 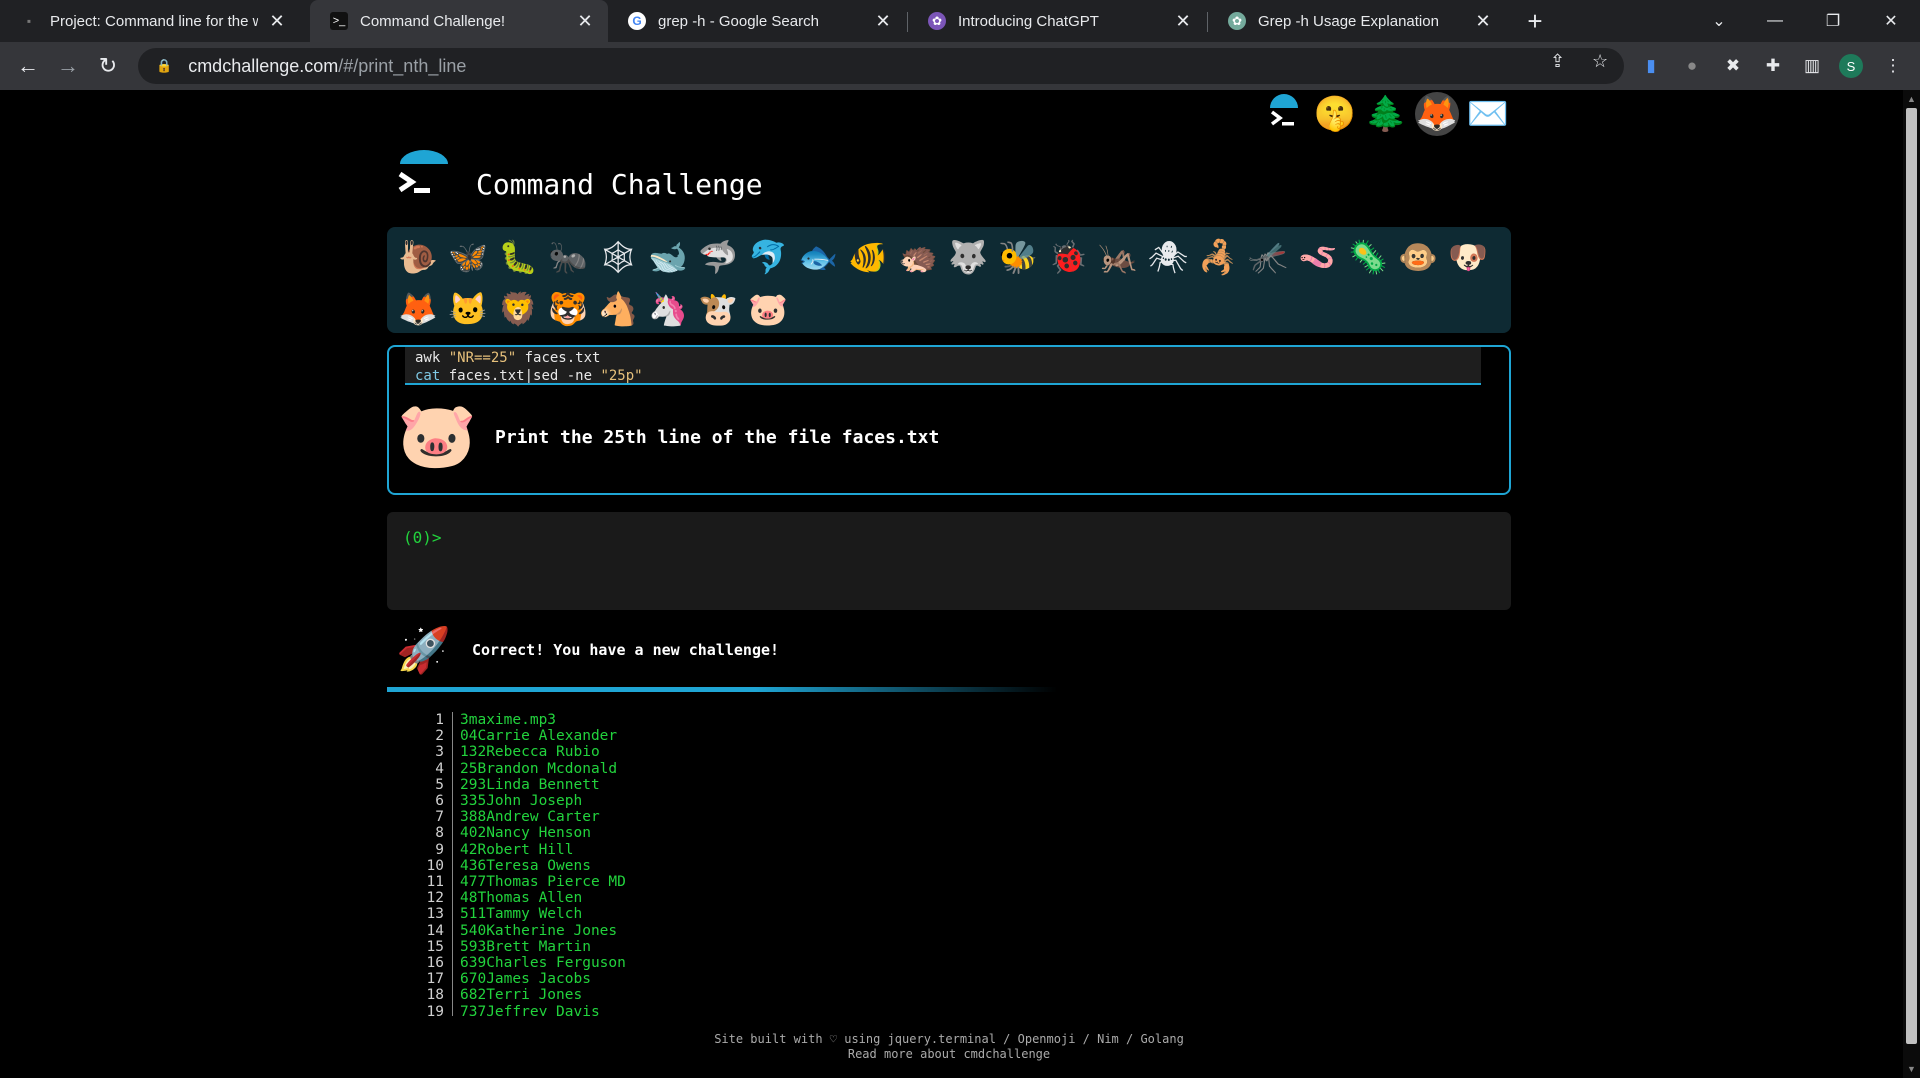 I want to click on tab-google-search: G grep -h - Google Search ✕, so click(x=757, y=21).